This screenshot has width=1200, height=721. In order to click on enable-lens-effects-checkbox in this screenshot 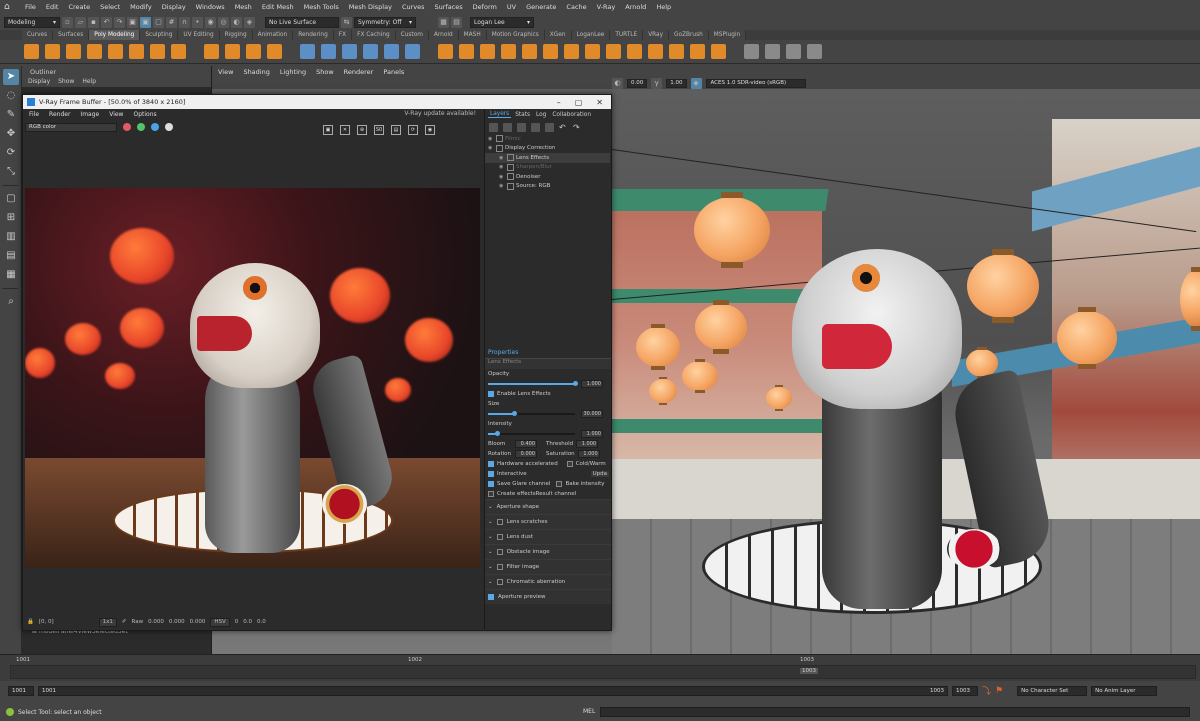, I will do `click(491, 394)`.